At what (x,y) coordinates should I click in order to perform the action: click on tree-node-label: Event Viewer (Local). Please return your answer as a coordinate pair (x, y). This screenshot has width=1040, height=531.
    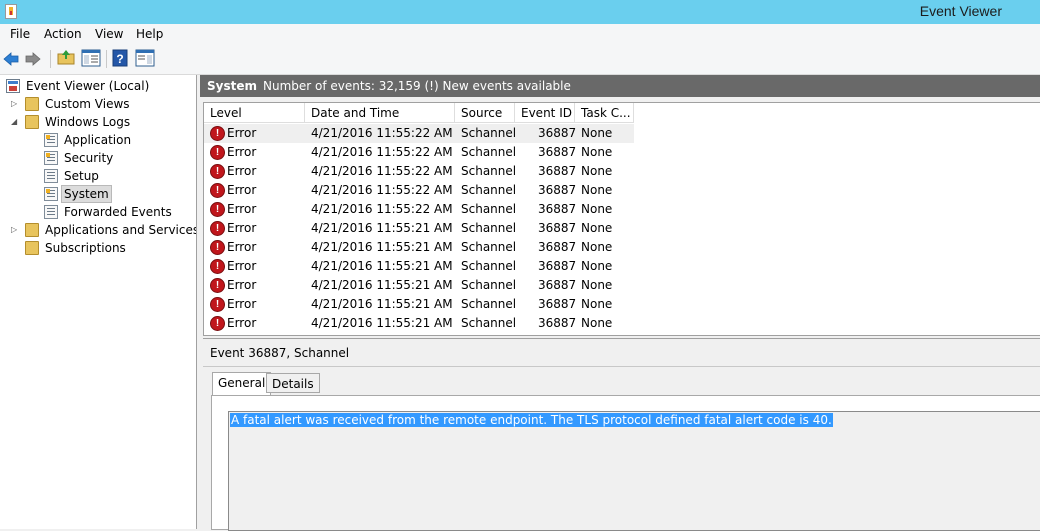
    Looking at the image, I should click on (88, 86).